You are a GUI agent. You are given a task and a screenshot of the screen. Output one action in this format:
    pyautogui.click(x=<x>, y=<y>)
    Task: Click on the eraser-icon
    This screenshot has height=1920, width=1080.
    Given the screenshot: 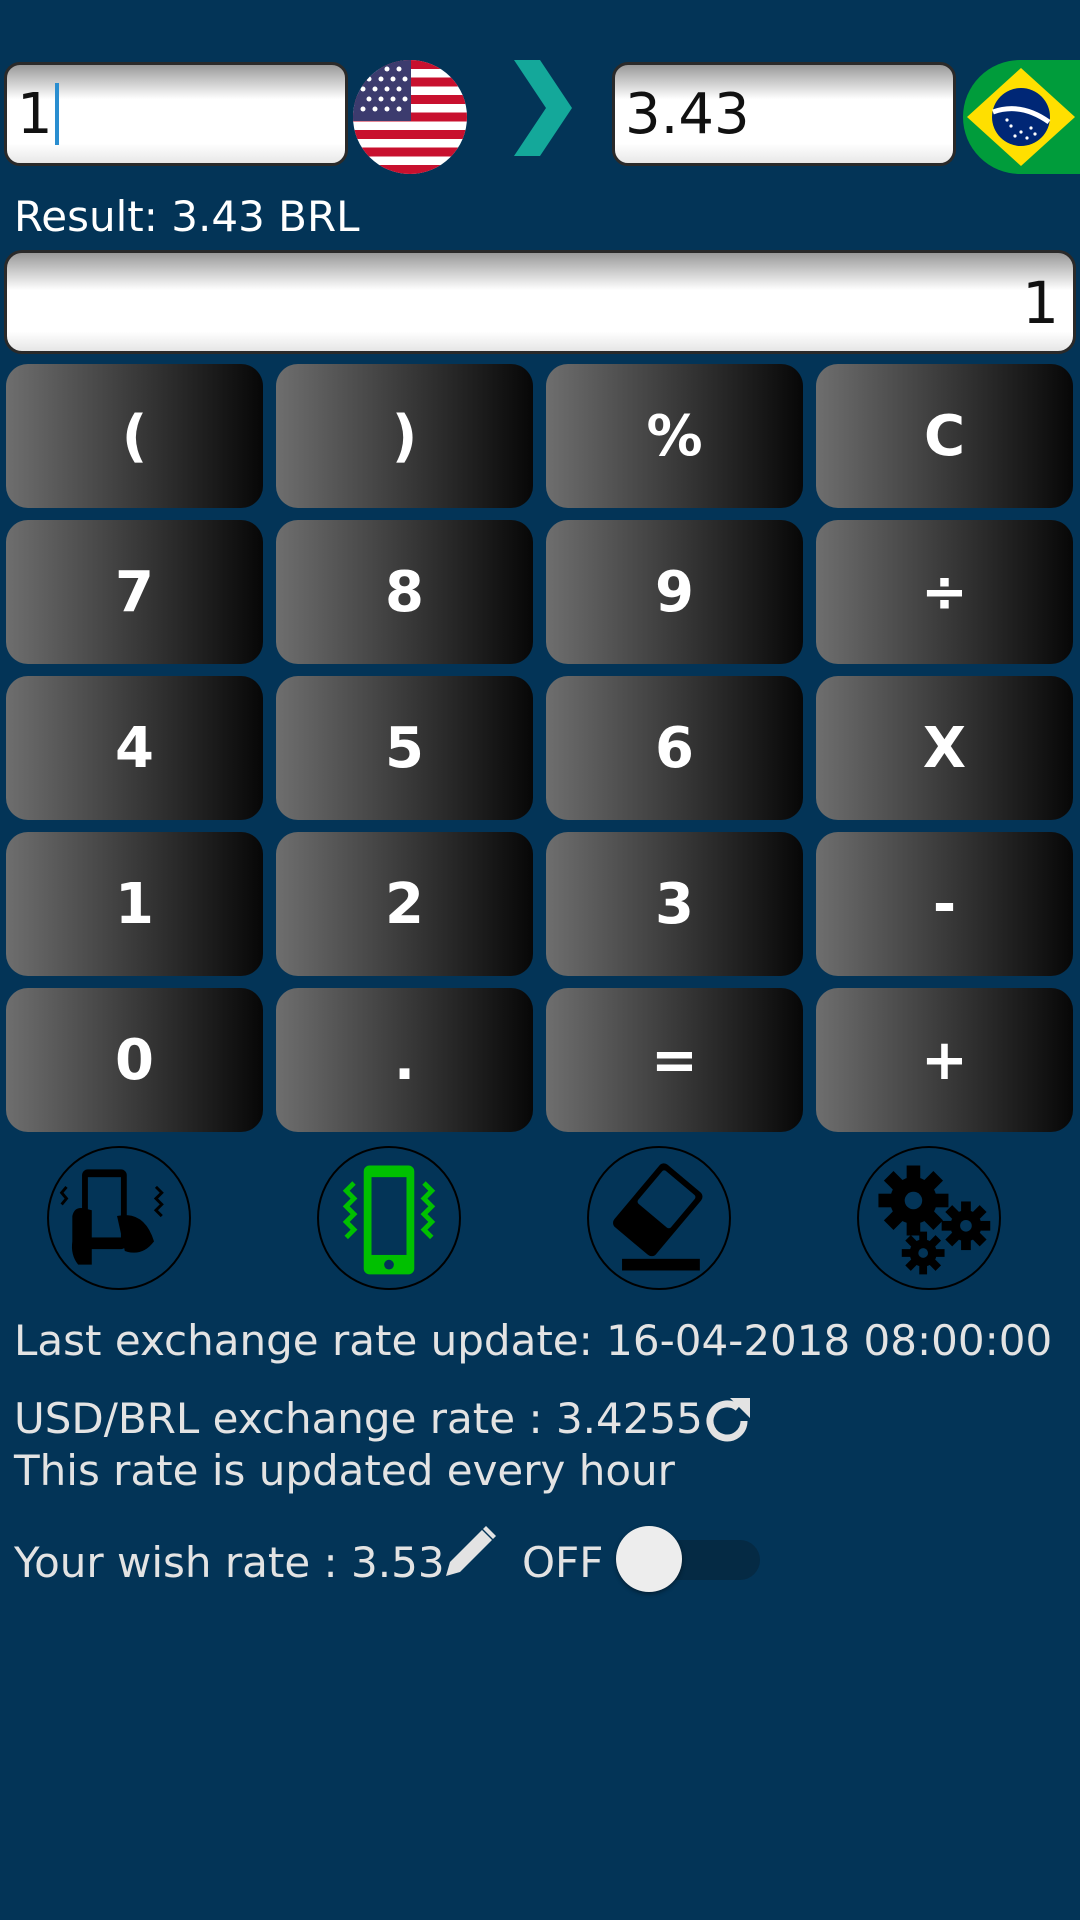 What is the action you would take?
    pyautogui.click(x=659, y=1218)
    